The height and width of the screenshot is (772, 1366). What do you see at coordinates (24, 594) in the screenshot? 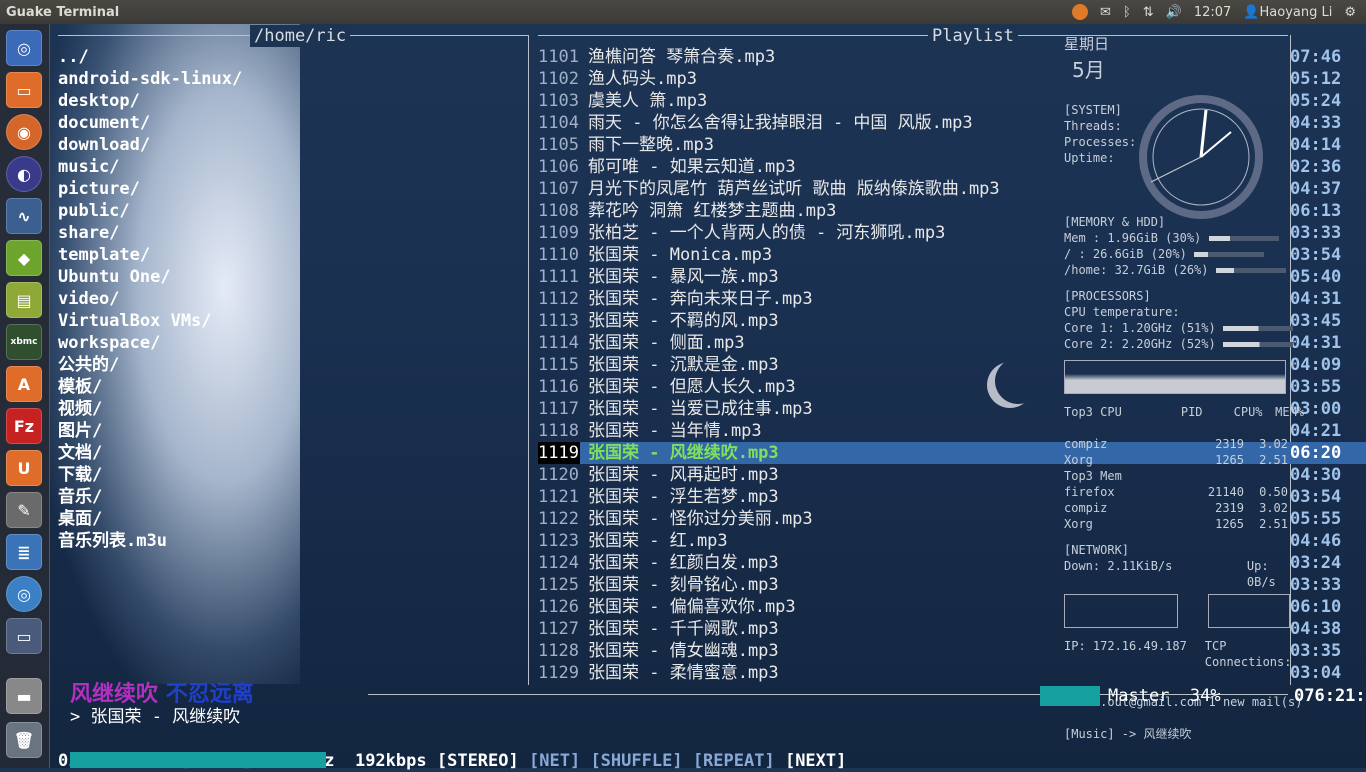
I see `chromium-icon: ◎` at bounding box center [24, 594].